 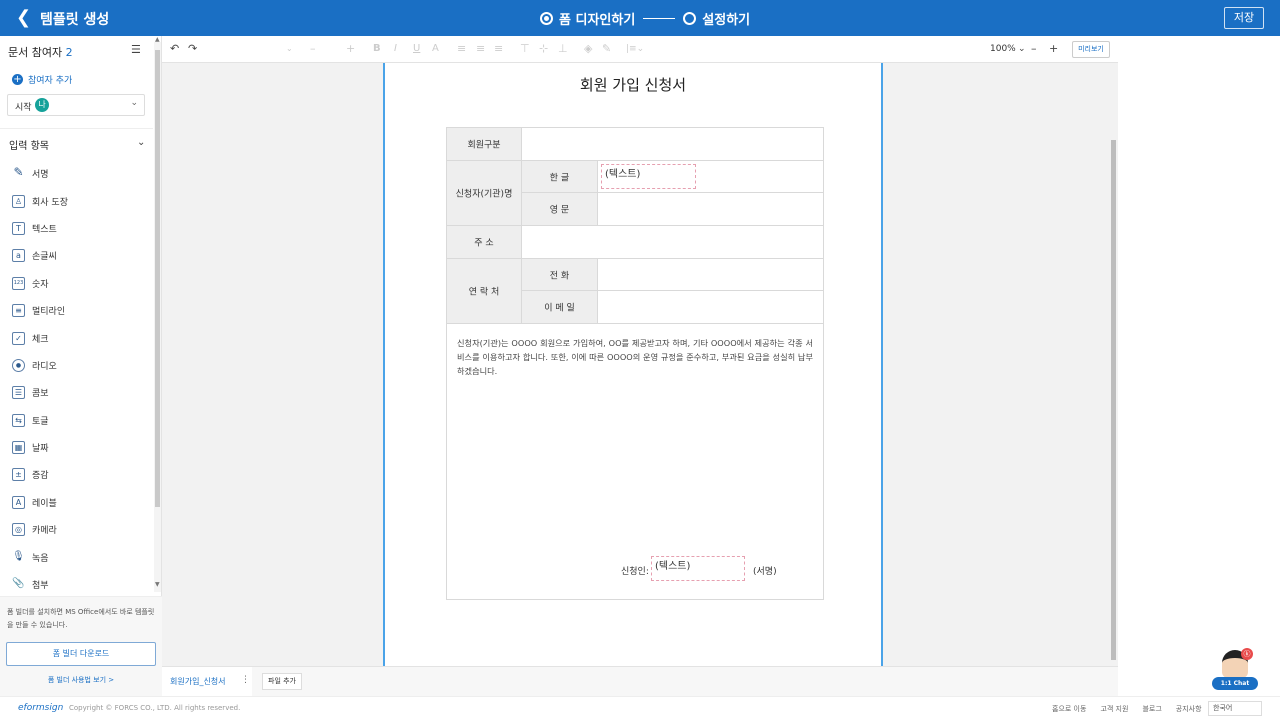 I want to click on chevron-down-icon: ⌄, so click(x=141, y=142).